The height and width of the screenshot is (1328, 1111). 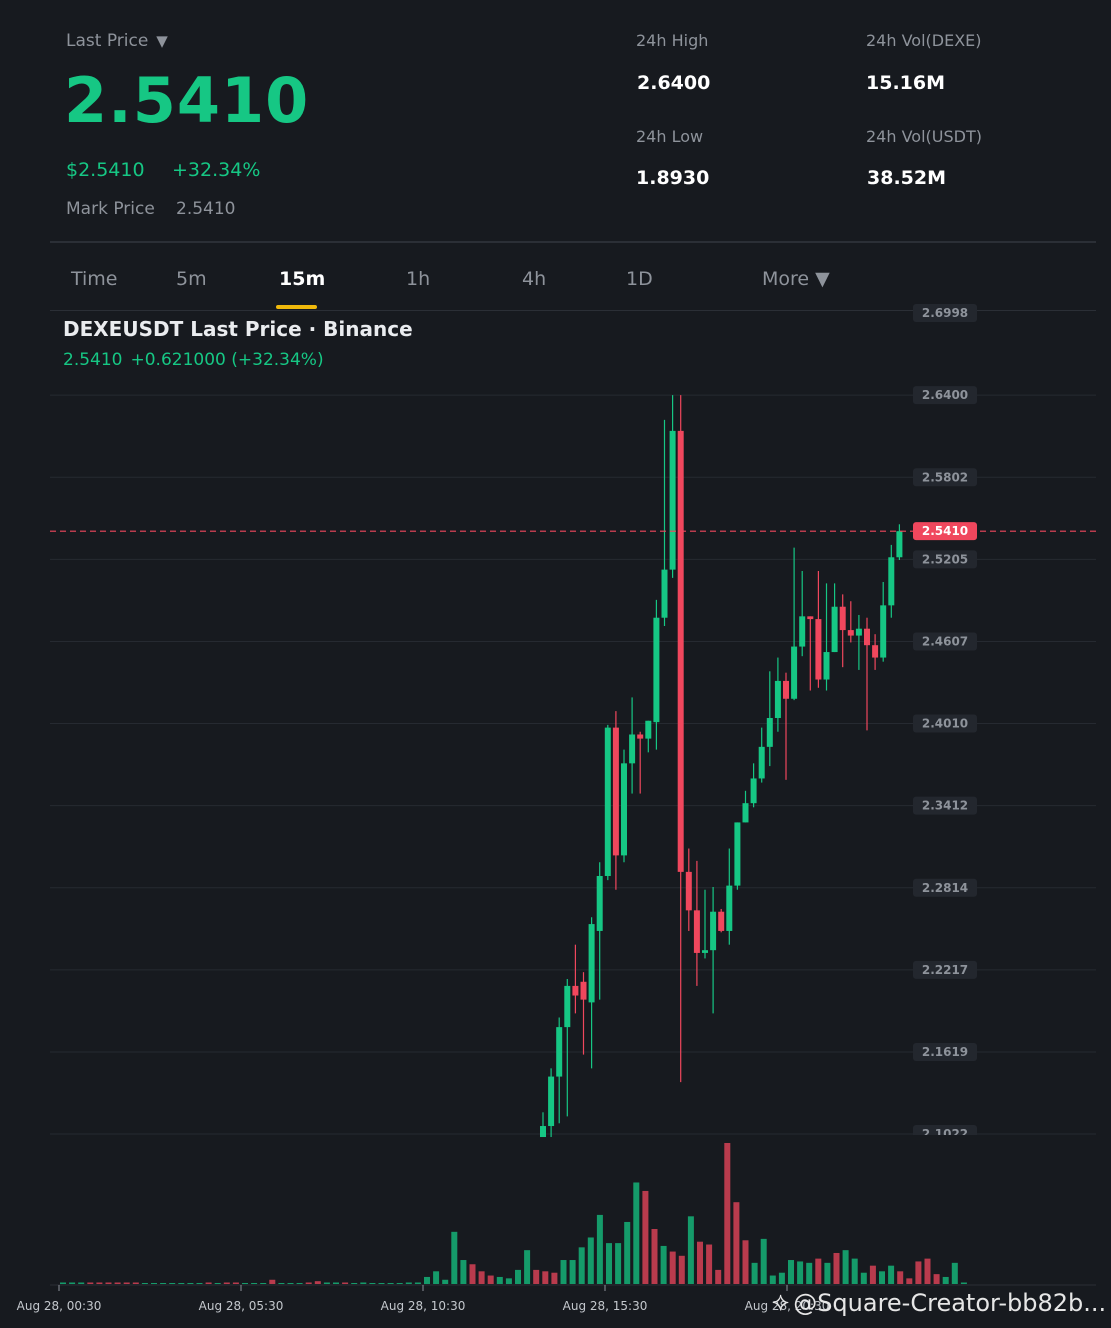 What do you see at coordinates (945, 531) in the screenshot?
I see `current-price-label: 2.5410` at bounding box center [945, 531].